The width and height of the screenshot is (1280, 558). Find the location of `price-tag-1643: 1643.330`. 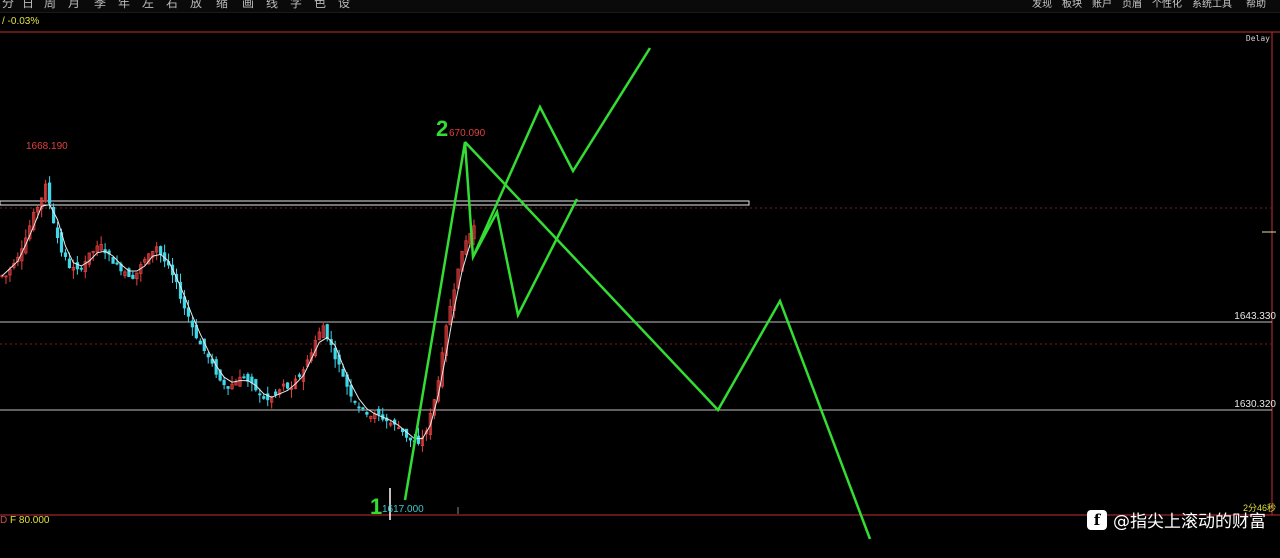

price-tag-1643: 1643.330 is located at coordinates (1255, 316).